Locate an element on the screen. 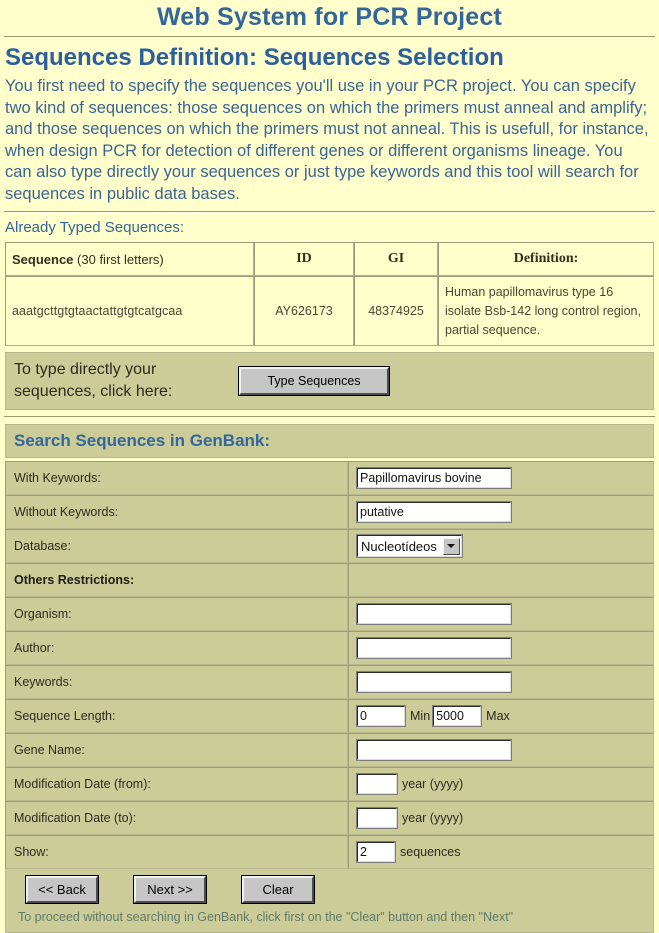 Image resolution: width=659 pixels, height=933 pixels. row-others-restrictions: Others Restrictions: is located at coordinates (329, 580).